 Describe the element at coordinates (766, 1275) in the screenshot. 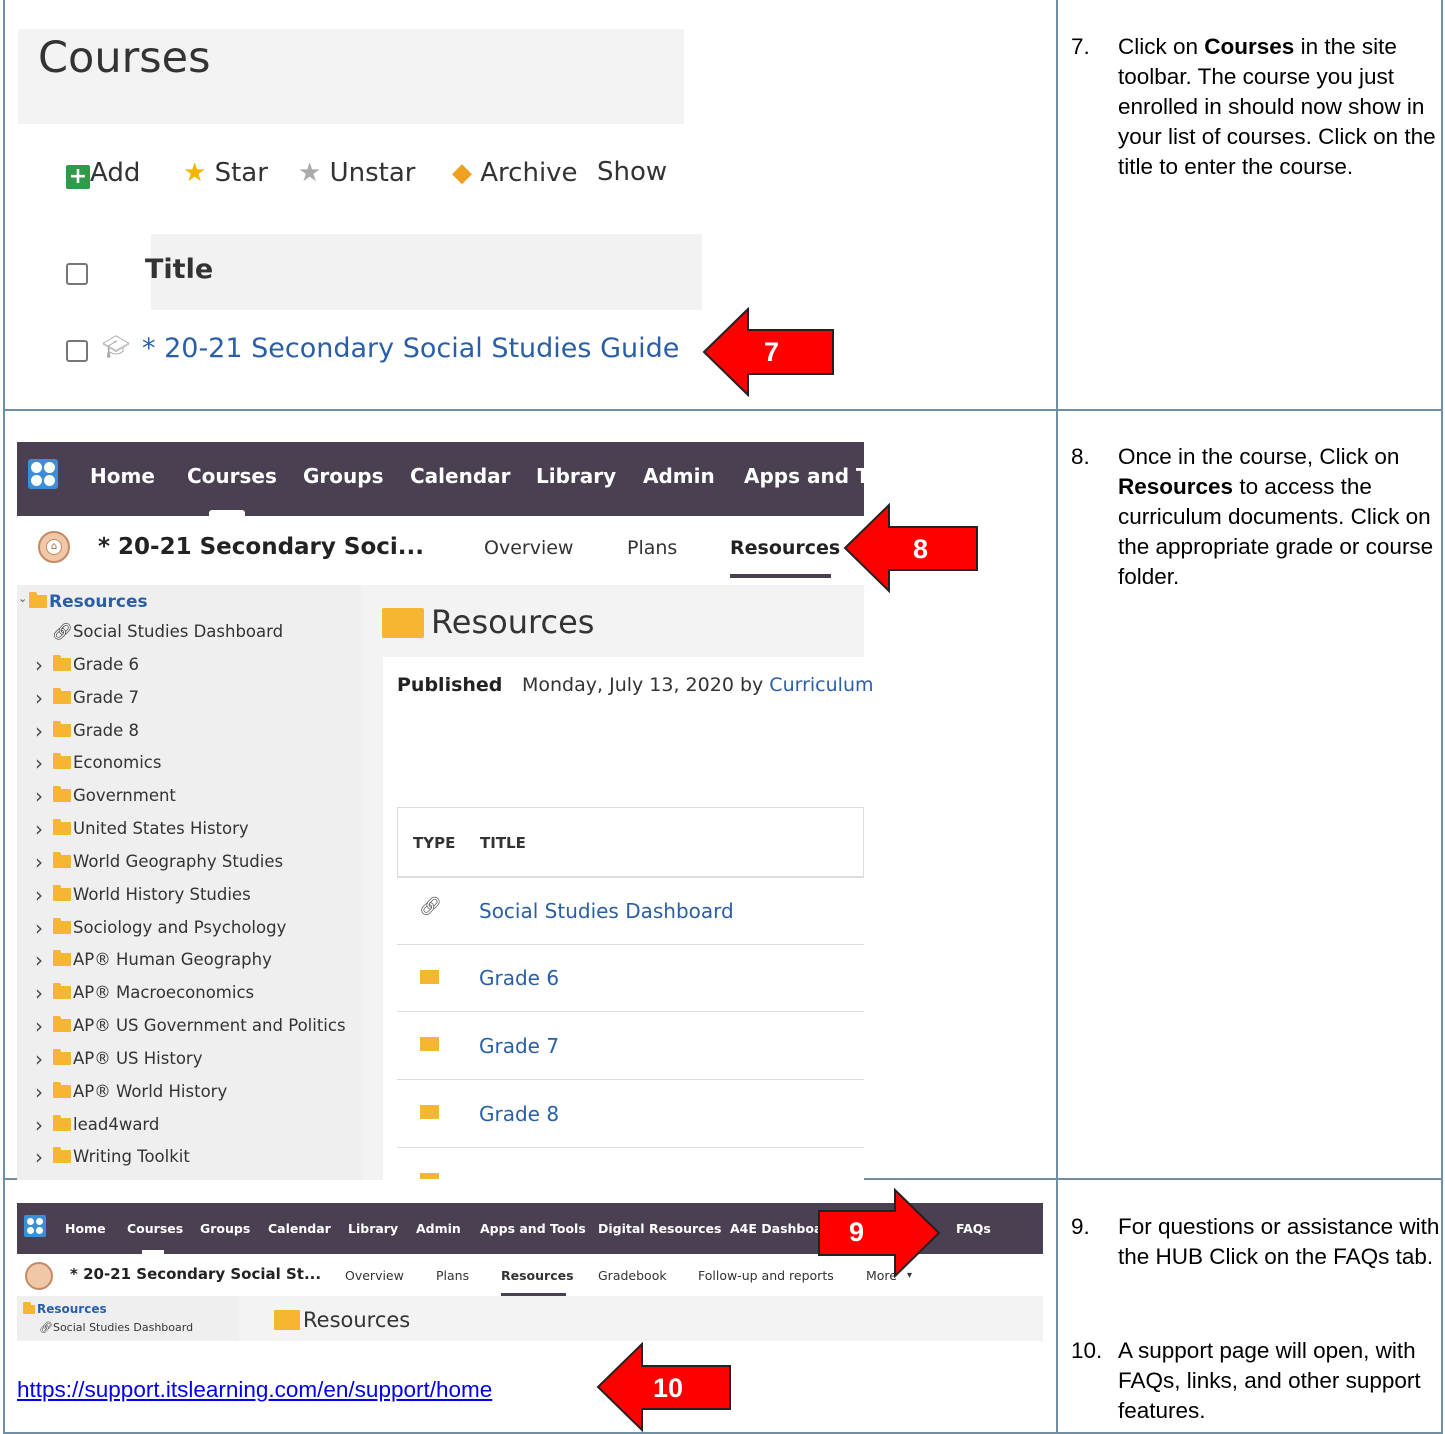

I see `tab3-item: Follow-up and reports` at that location.